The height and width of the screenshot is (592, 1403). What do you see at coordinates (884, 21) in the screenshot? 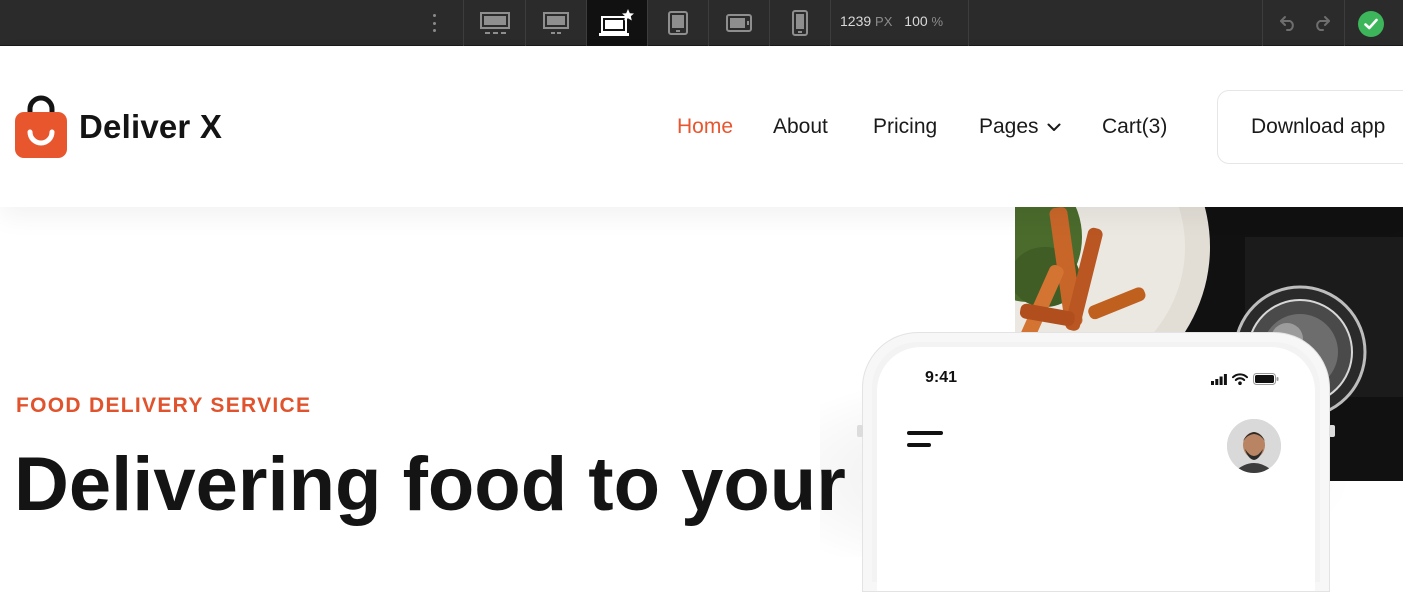
I see `width-unit: PX` at bounding box center [884, 21].